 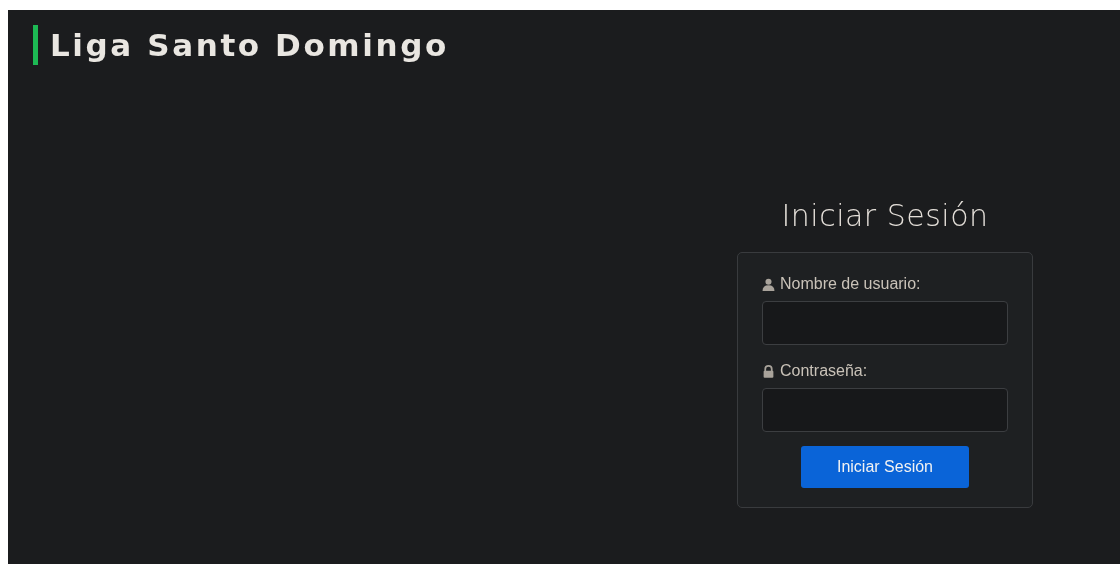 I want to click on site-title: Liga Santo Domingo, so click(x=249, y=45).